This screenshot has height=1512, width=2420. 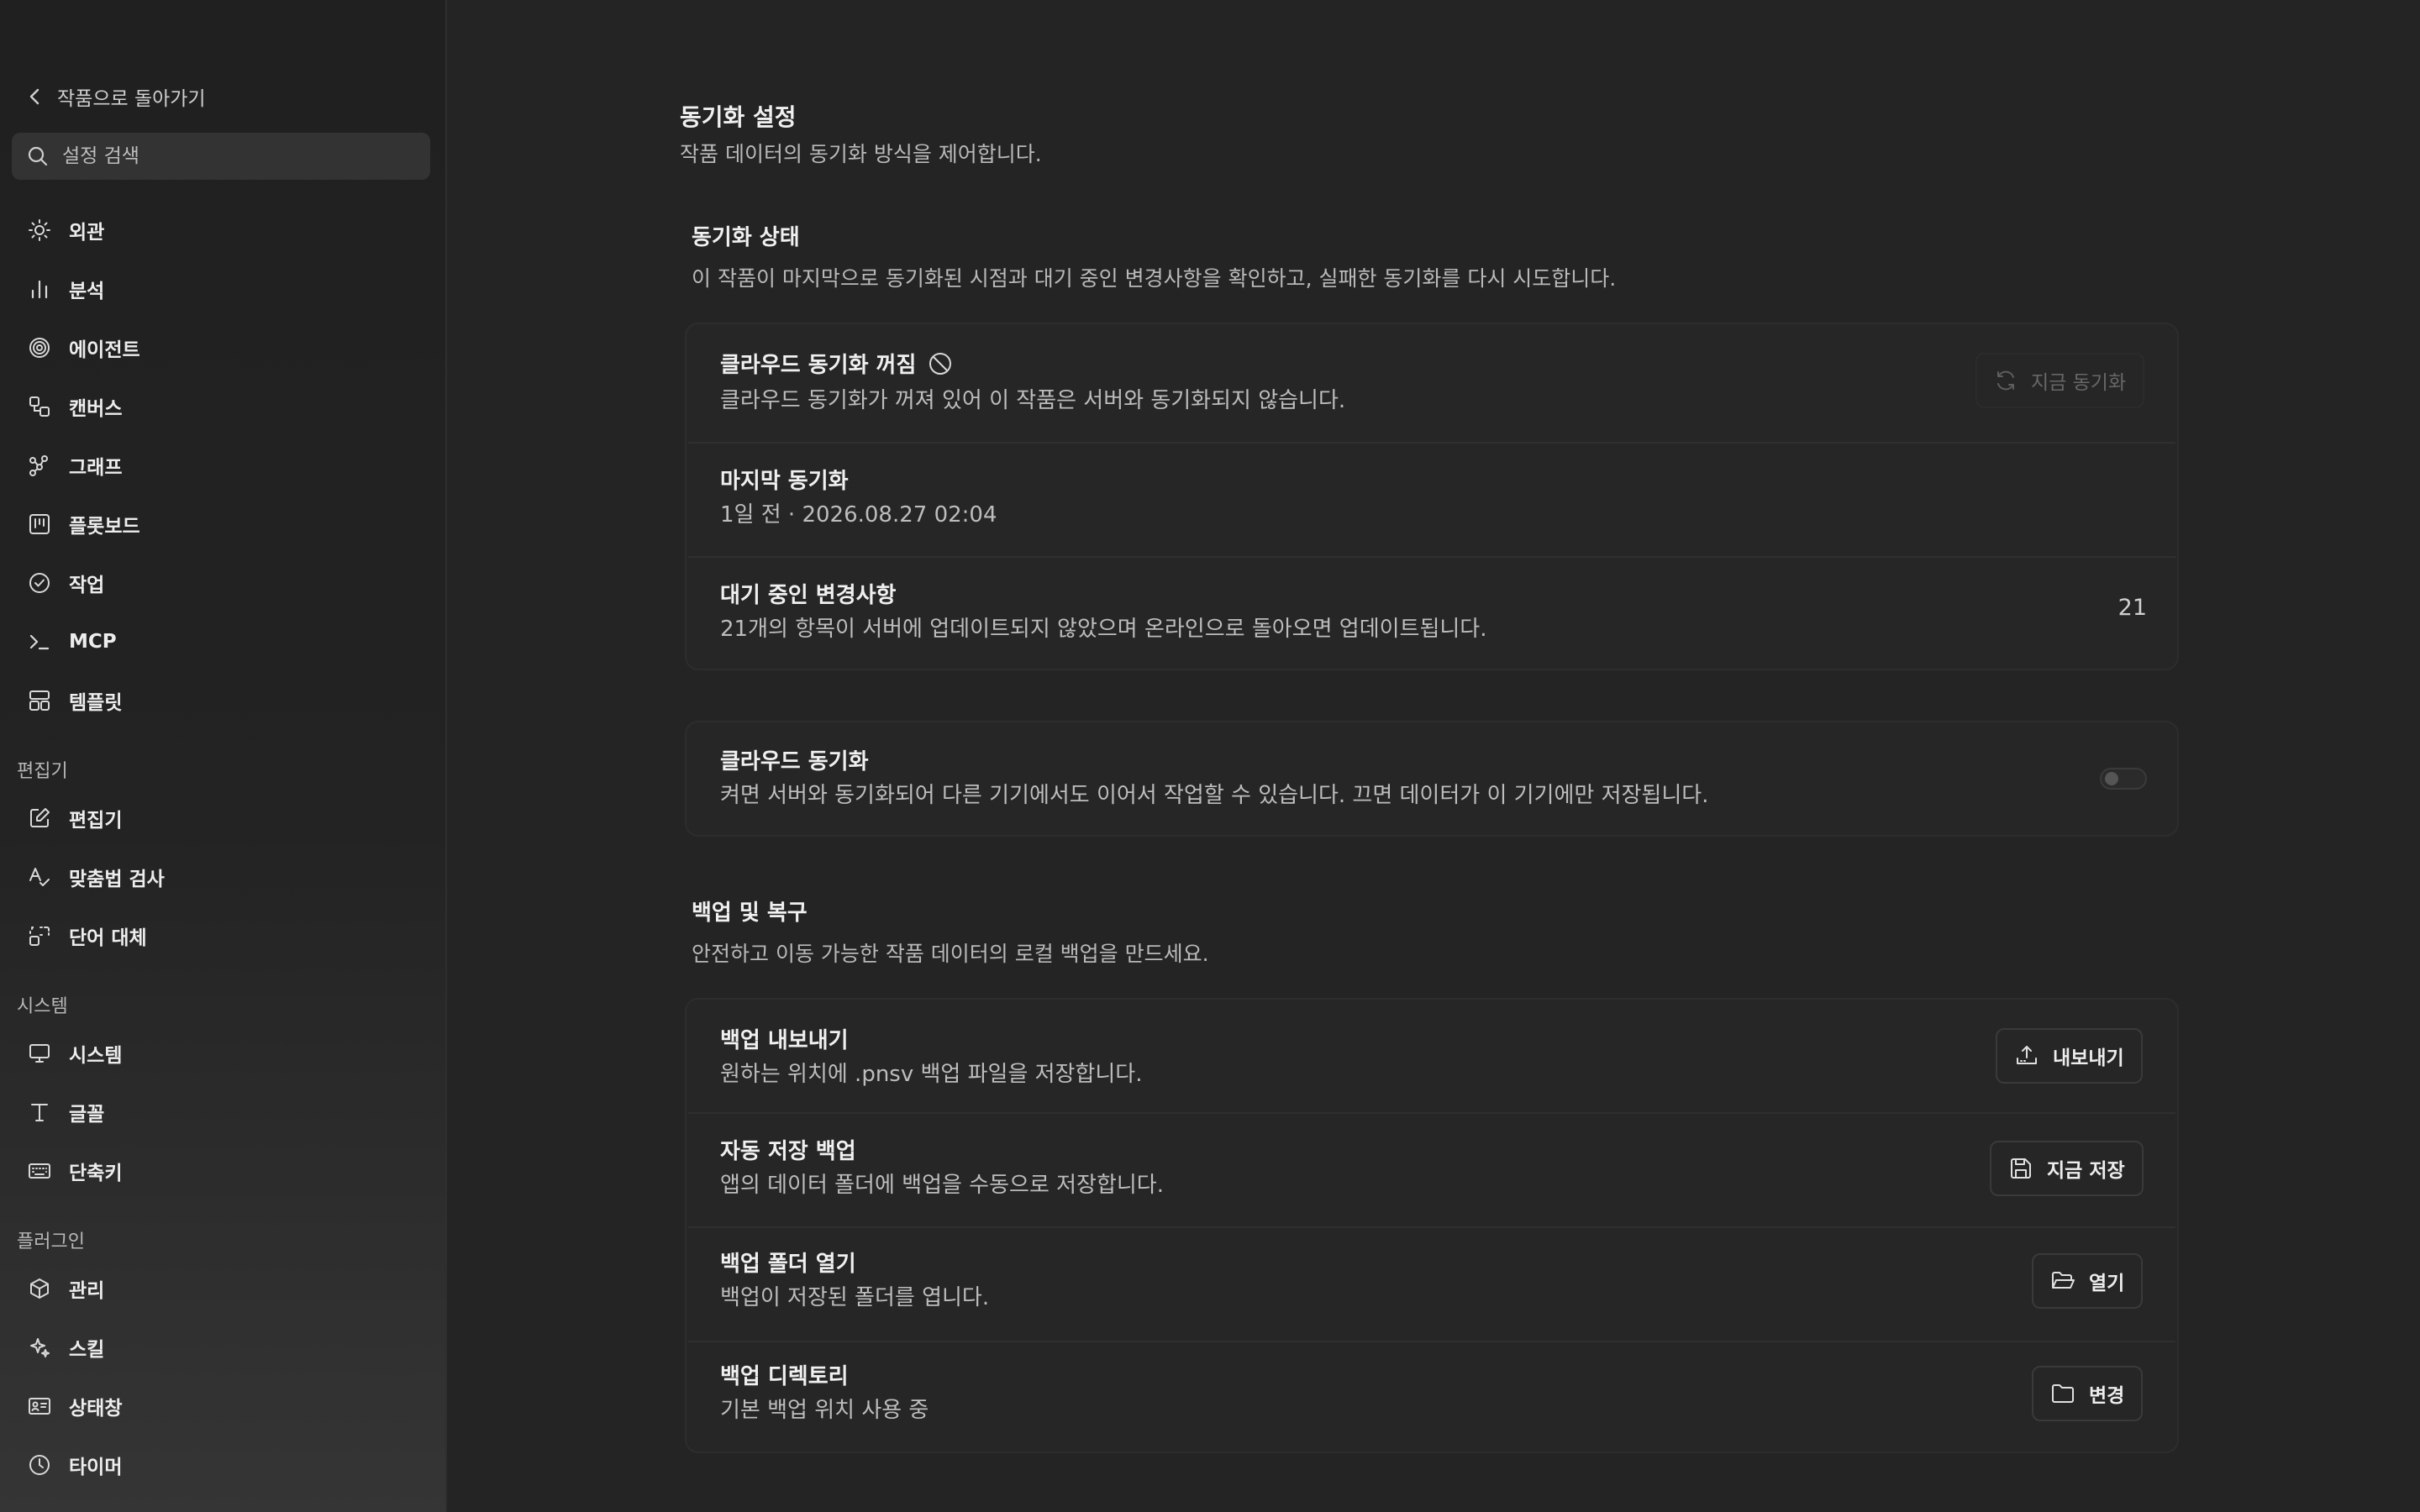 I want to click on sidebar-item-word-replace: 단어 대체, so click(x=221, y=935).